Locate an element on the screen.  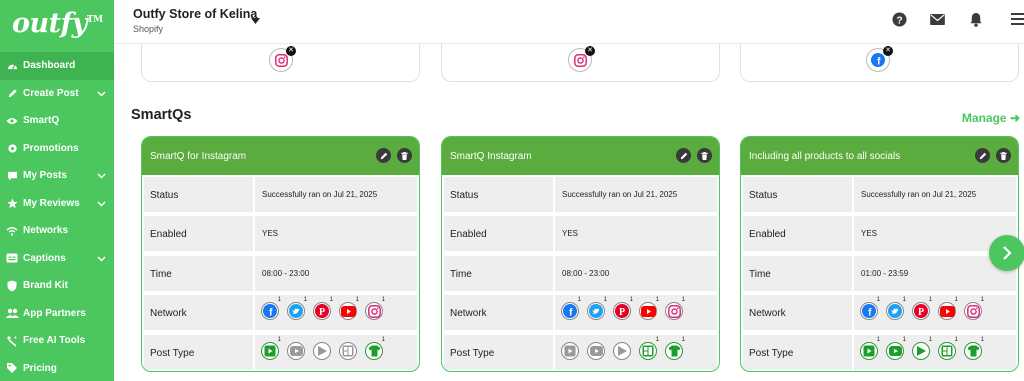
row-label: Time is located at coordinates (797, 273).